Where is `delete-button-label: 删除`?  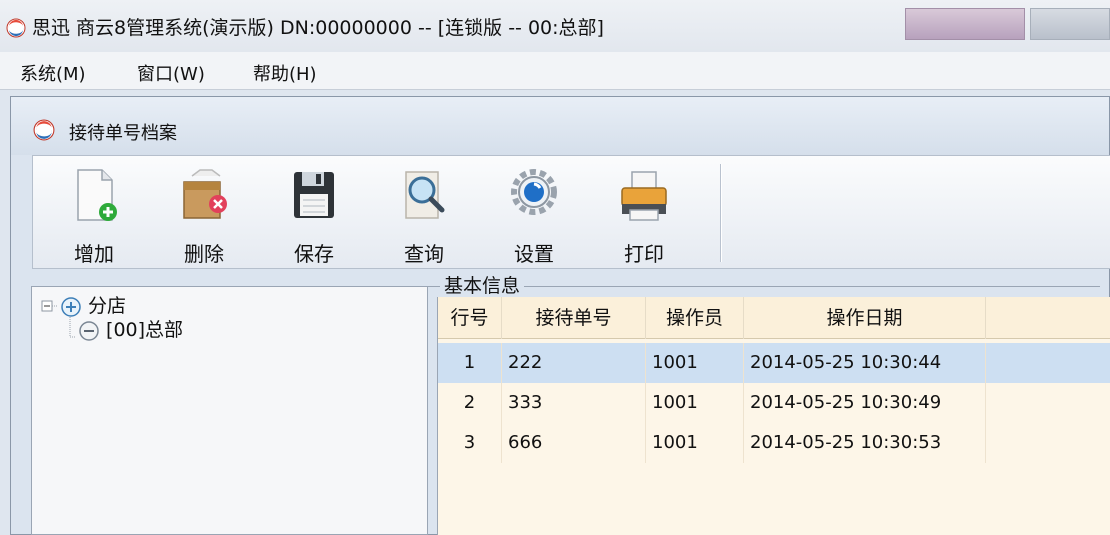
delete-button-label: 删除 is located at coordinates (204, 254).